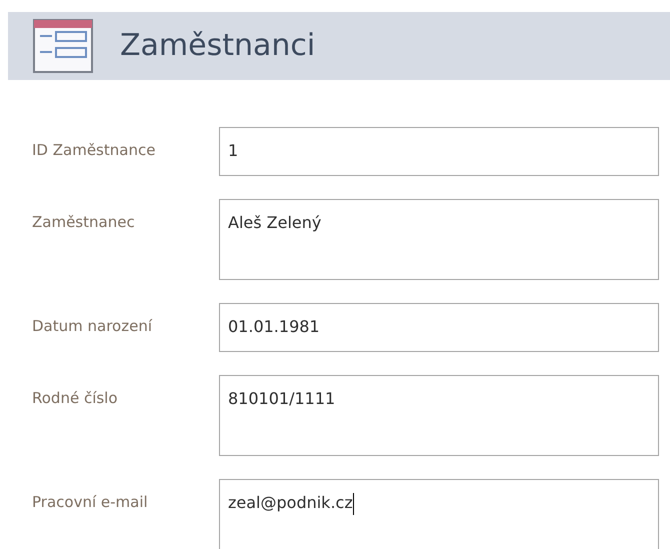 The image size is (670, 549). I want to click on field-label: Pracovní e-mail, so click(90, 502).